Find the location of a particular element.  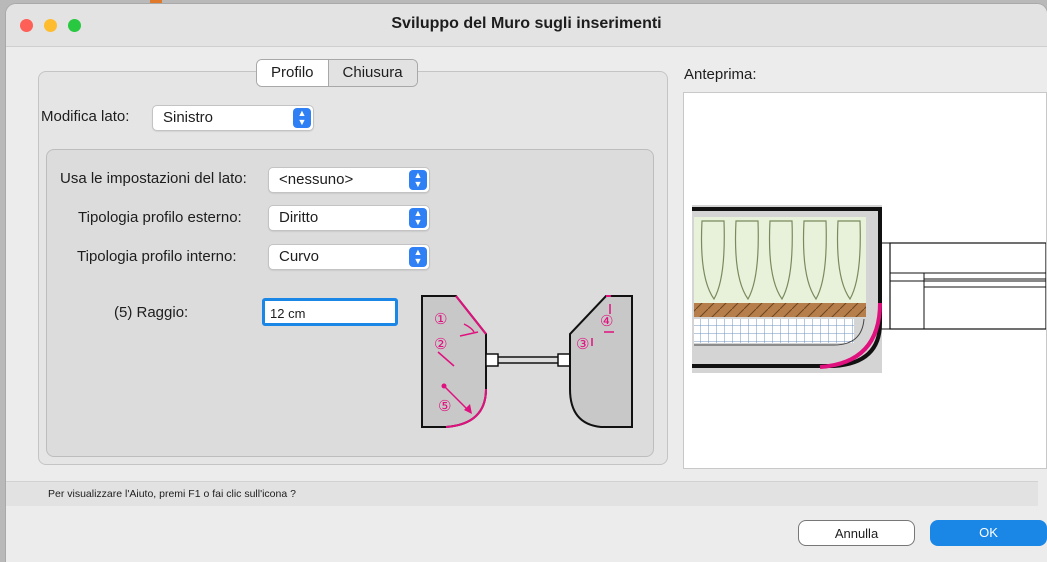

tab-bar: Profilo Chiusura is located at coordinates (337, 73).